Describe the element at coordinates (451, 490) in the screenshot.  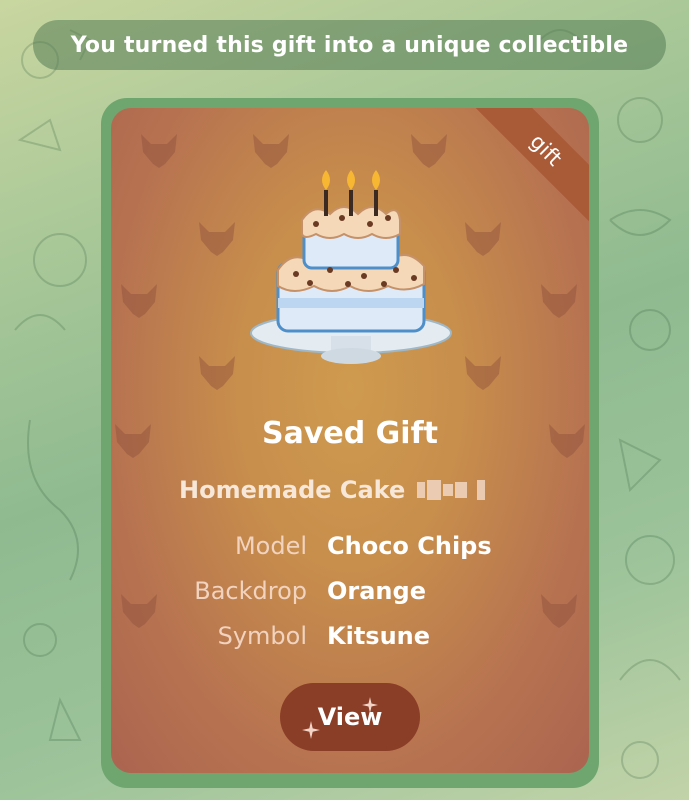
I see `redacted-number` at that location.